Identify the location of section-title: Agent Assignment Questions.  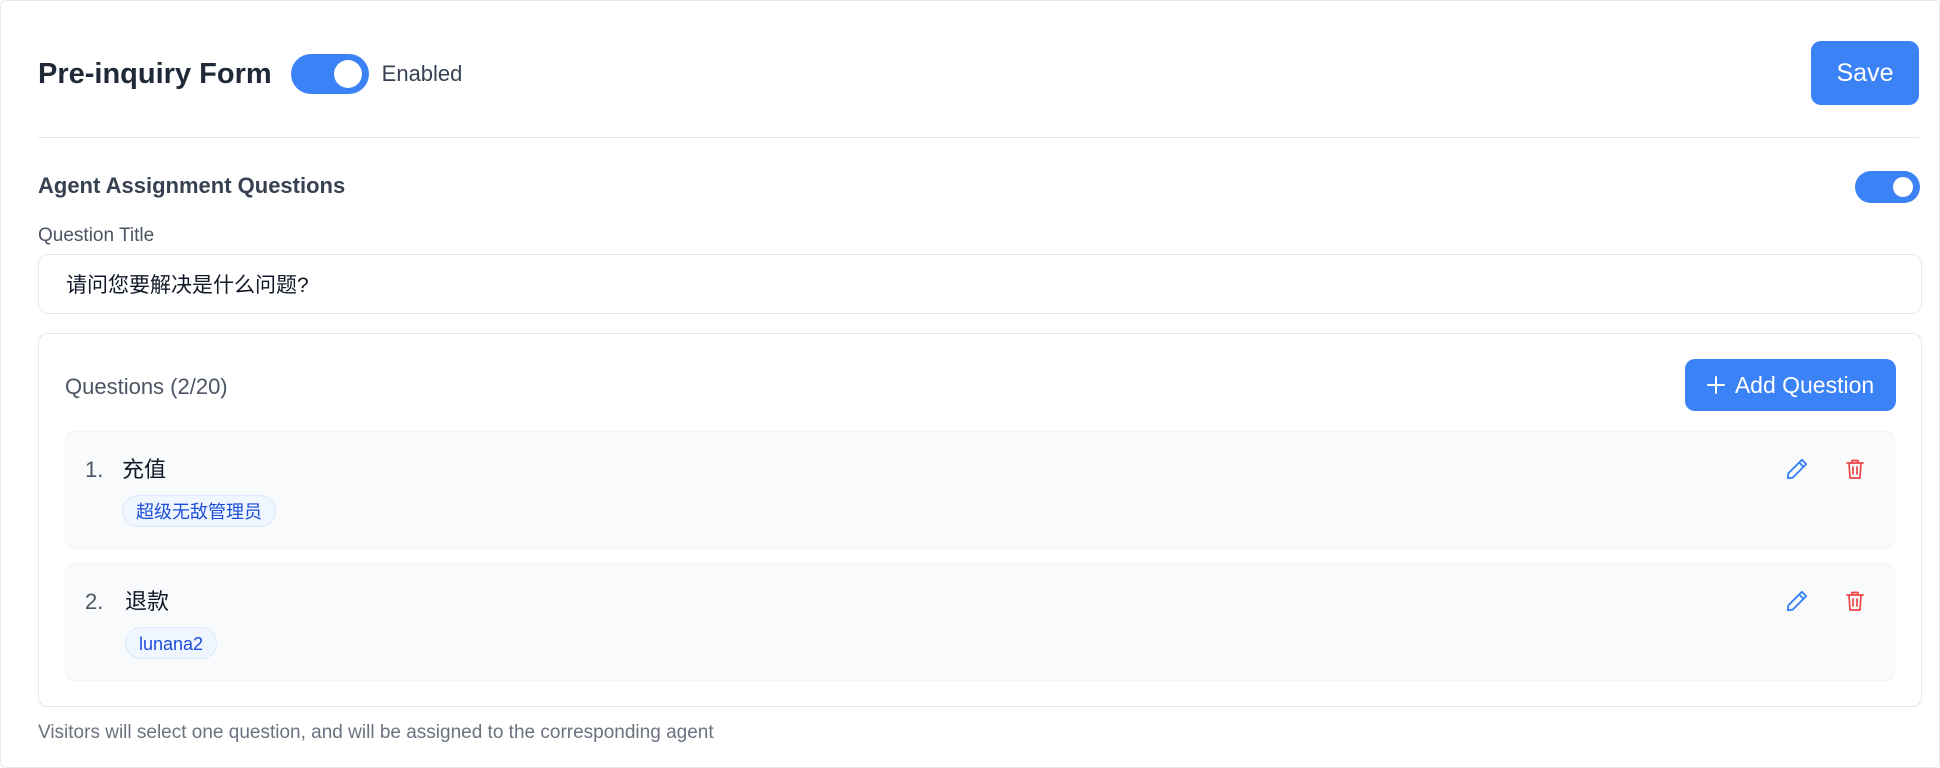
(192, 185).